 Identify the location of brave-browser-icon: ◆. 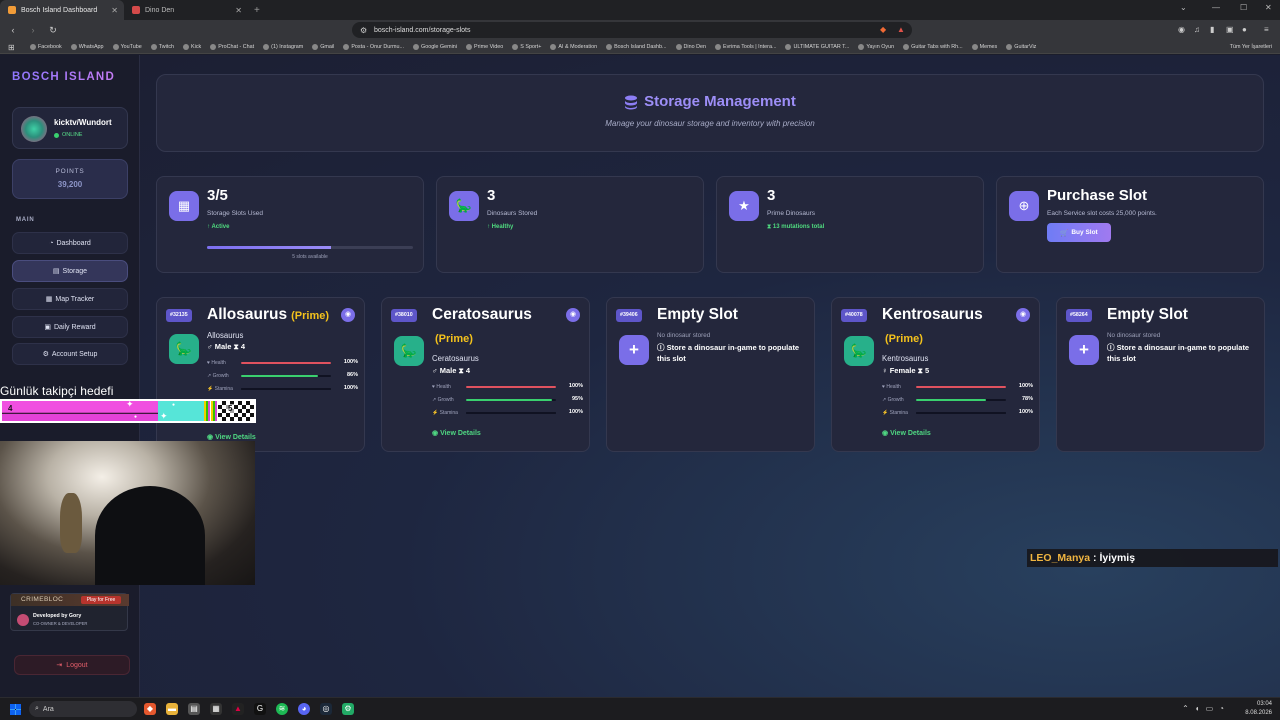
(150, 709).